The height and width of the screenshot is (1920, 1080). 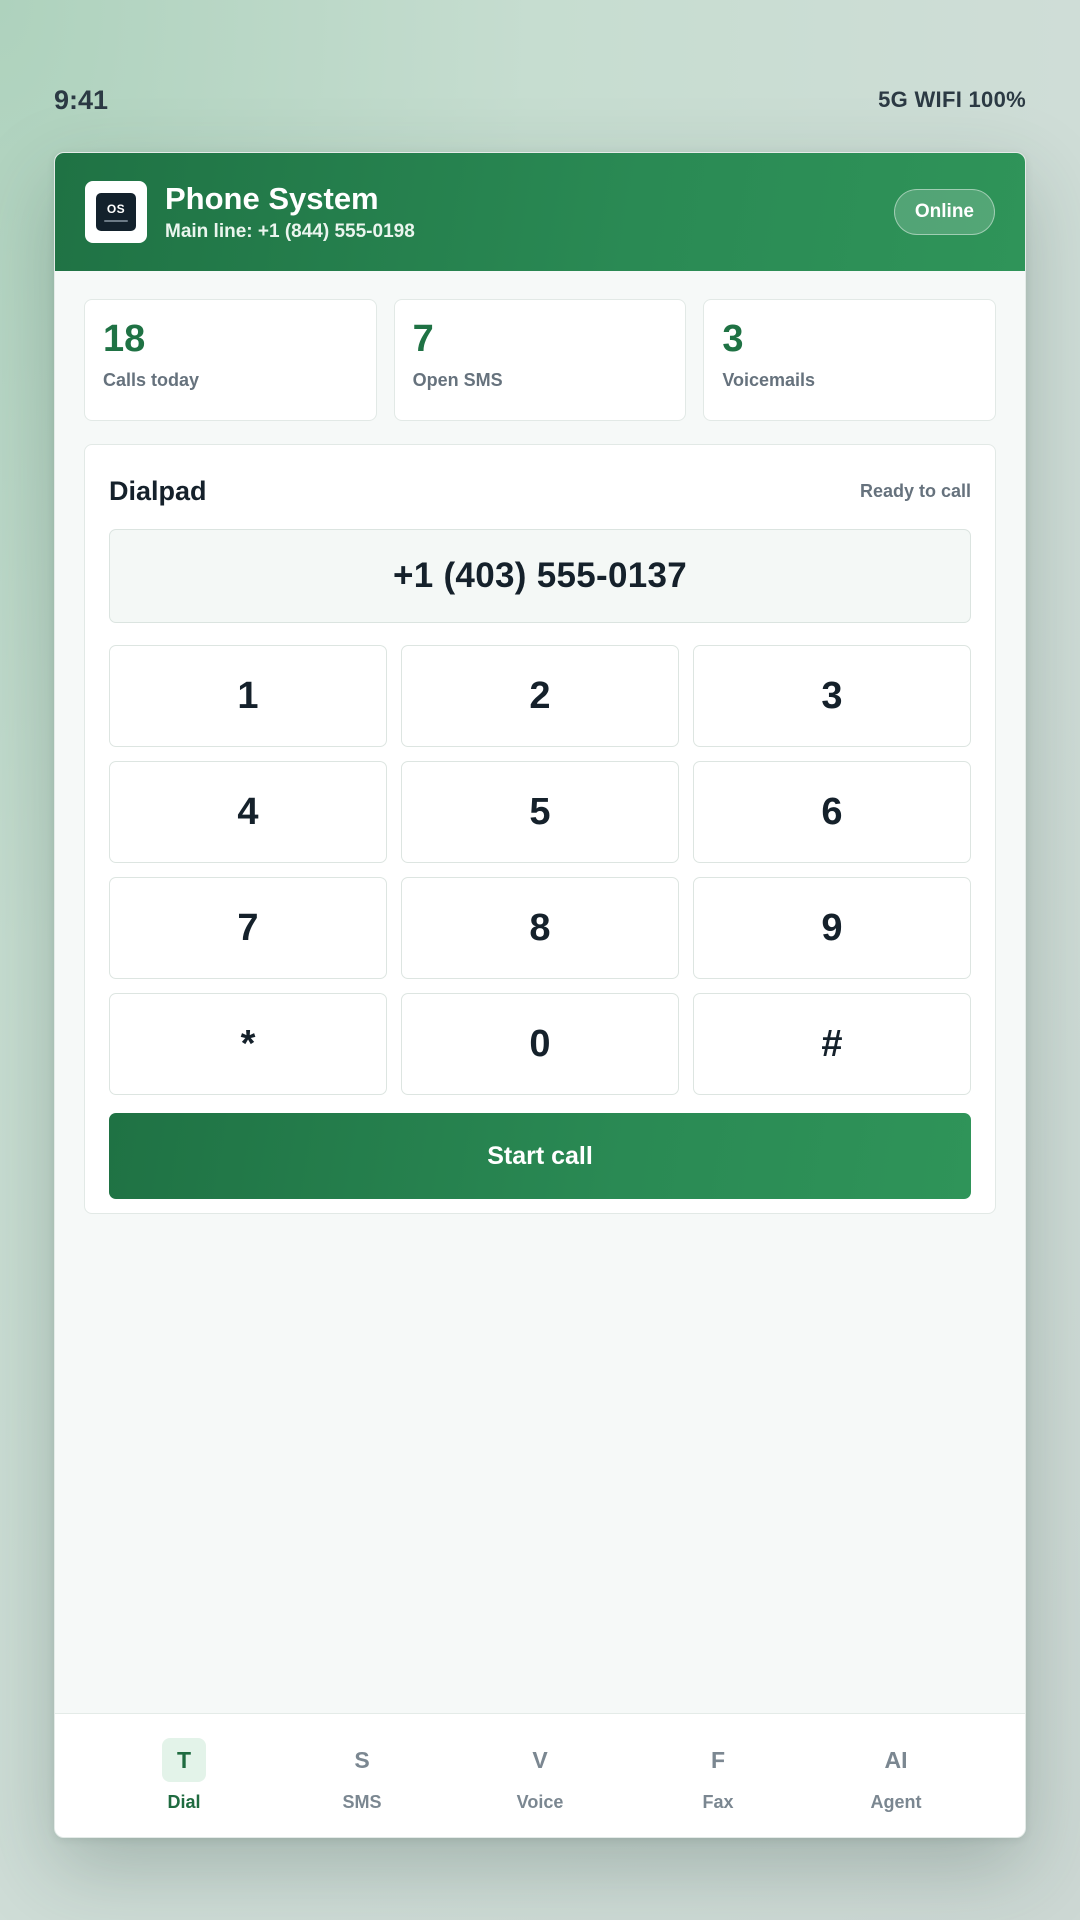 What do you see at coordinates (540, 1759) in the screenshot?
I see `voice-tab-icon: V` at bounding box center [540, 1759].